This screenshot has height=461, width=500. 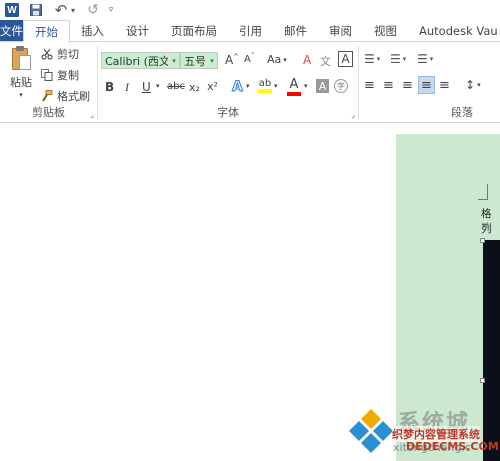 What do you see at coordinates (92, 30) in the screenshot?
I see `tab-insert: 插入` at bounding box center [92, 30].